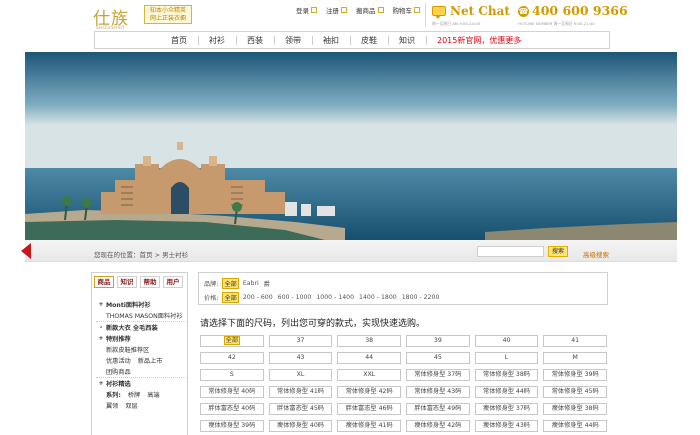 The image size is (700, 435). I want to click on tab-user: 用户, so click(173, 282).